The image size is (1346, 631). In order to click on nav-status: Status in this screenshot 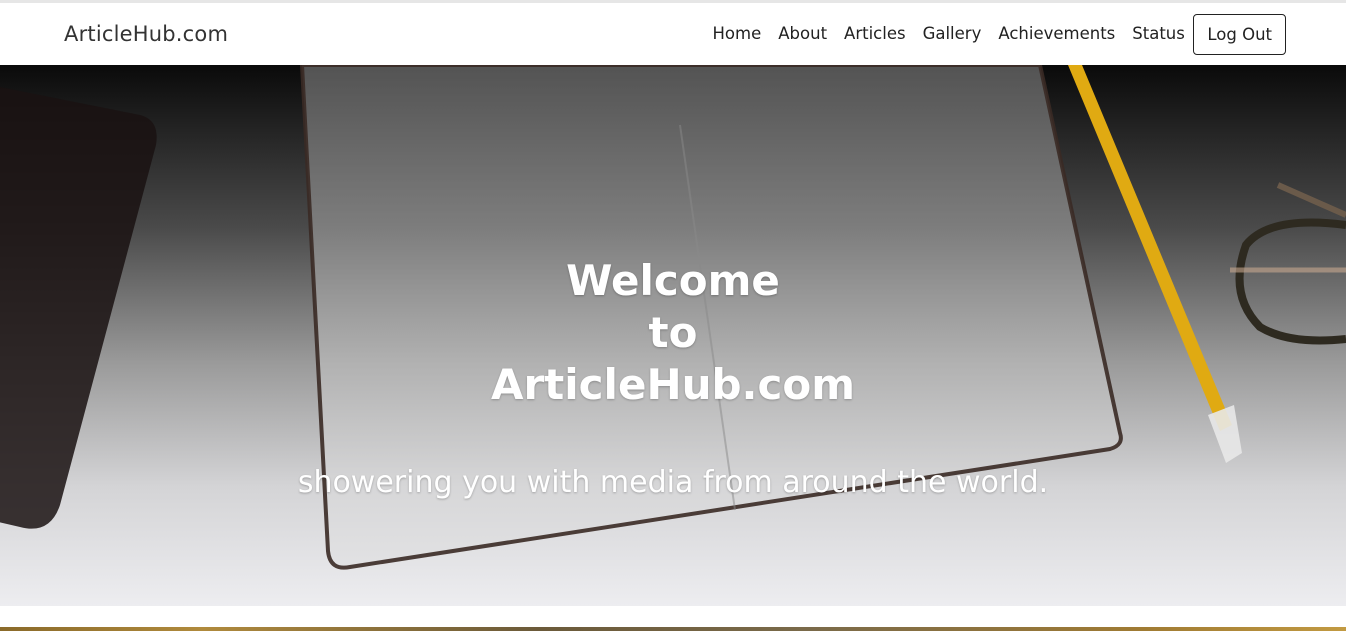, I will do `click(1159, 34)`.